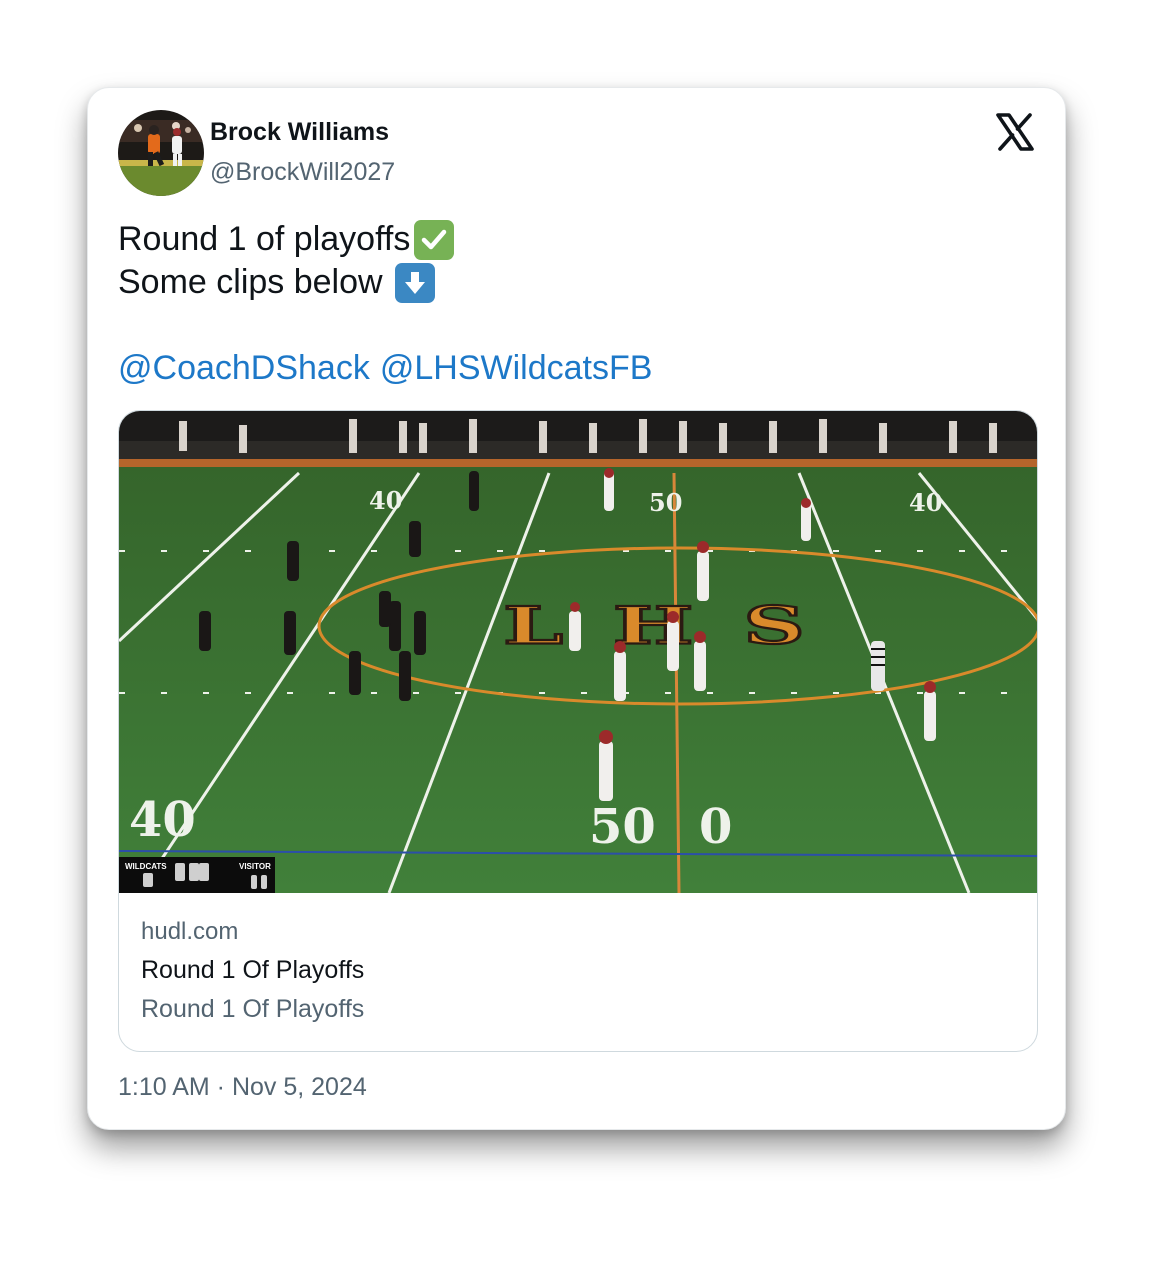 The width and height of the screenshot is (1153, 1288). What do you see at coordinates (146, 866) in the screenshot?
I see `scoreboard-home-label: WILDCATS` at bounding box center [146, 866].